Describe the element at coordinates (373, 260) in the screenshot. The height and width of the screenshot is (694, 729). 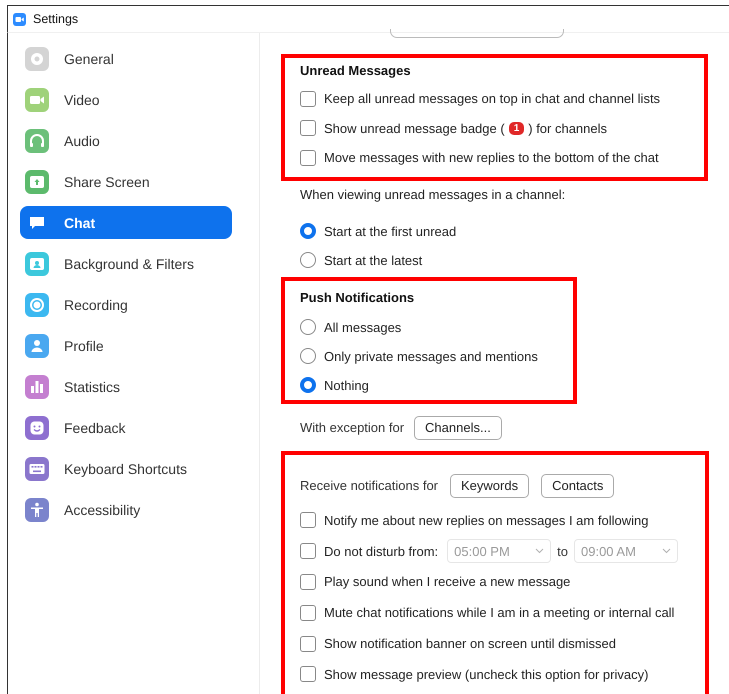
I see `option-label: Start at the latest` at that location.